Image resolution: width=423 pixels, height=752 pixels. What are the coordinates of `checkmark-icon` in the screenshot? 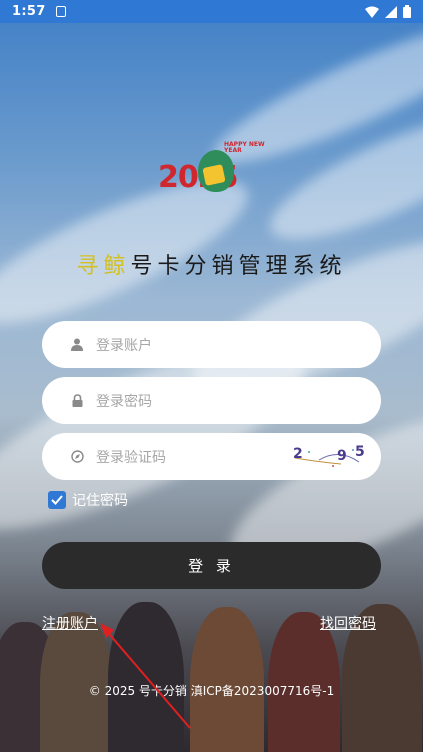 It's located at (57, 500).